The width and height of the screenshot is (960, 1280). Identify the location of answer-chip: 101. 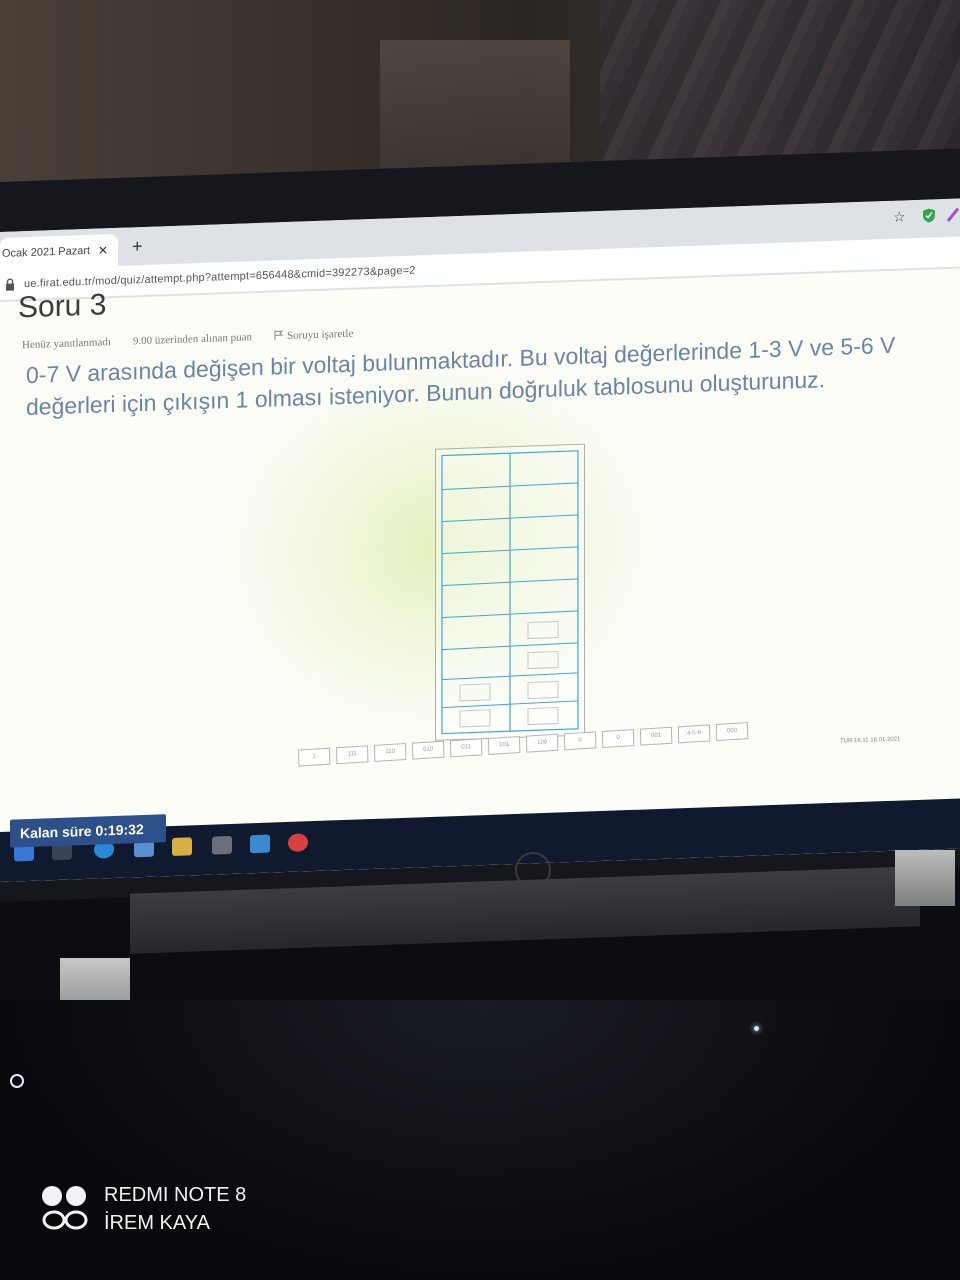
(504, 745).